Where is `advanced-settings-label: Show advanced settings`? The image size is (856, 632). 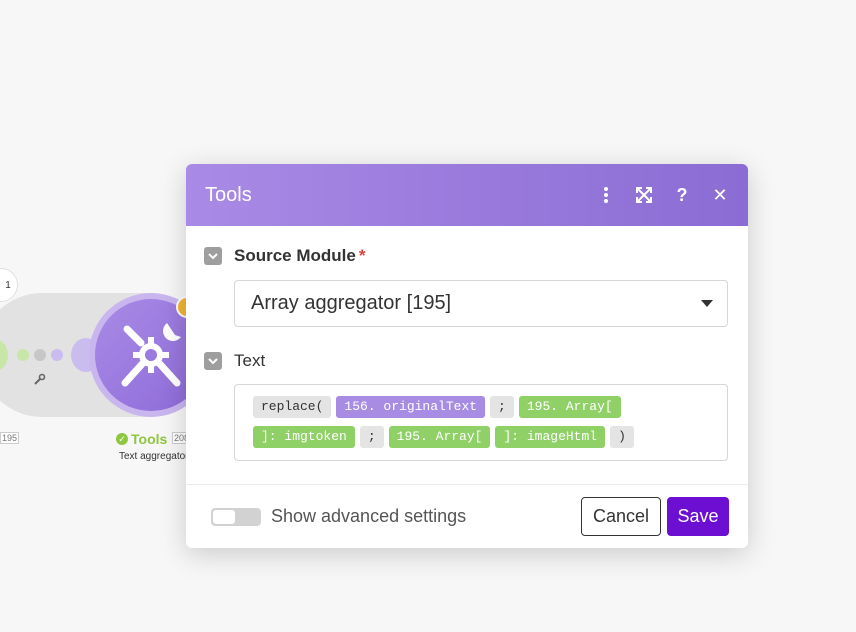 advanced-settings-label: Show advanced settings is located at coordinates (369, 516).